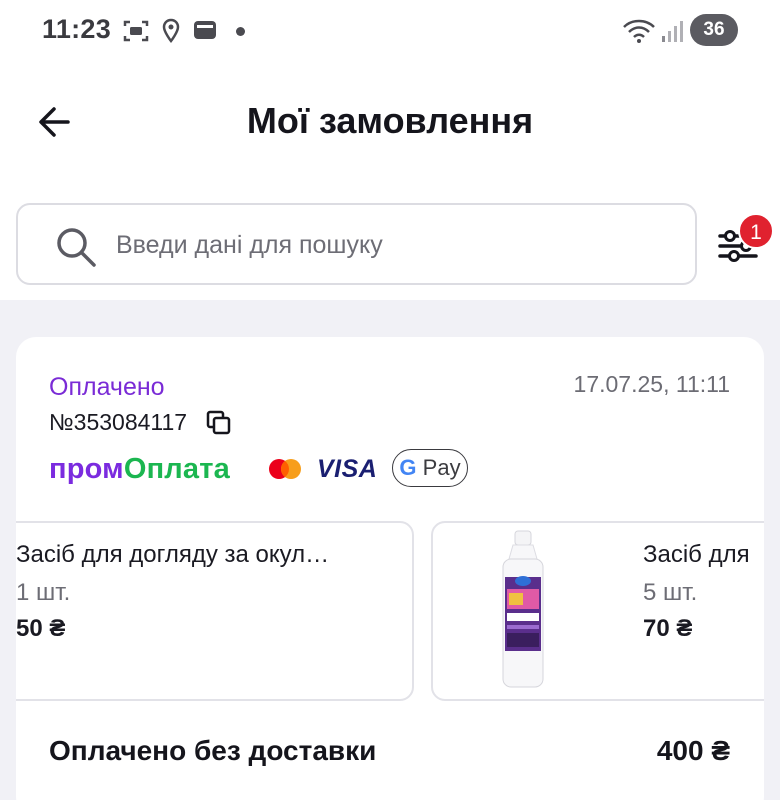 This screenshot has height=800, width=780. Describe the element at coordinates (639, 31) in the screenshot. I see `wifi-icon` at that location.